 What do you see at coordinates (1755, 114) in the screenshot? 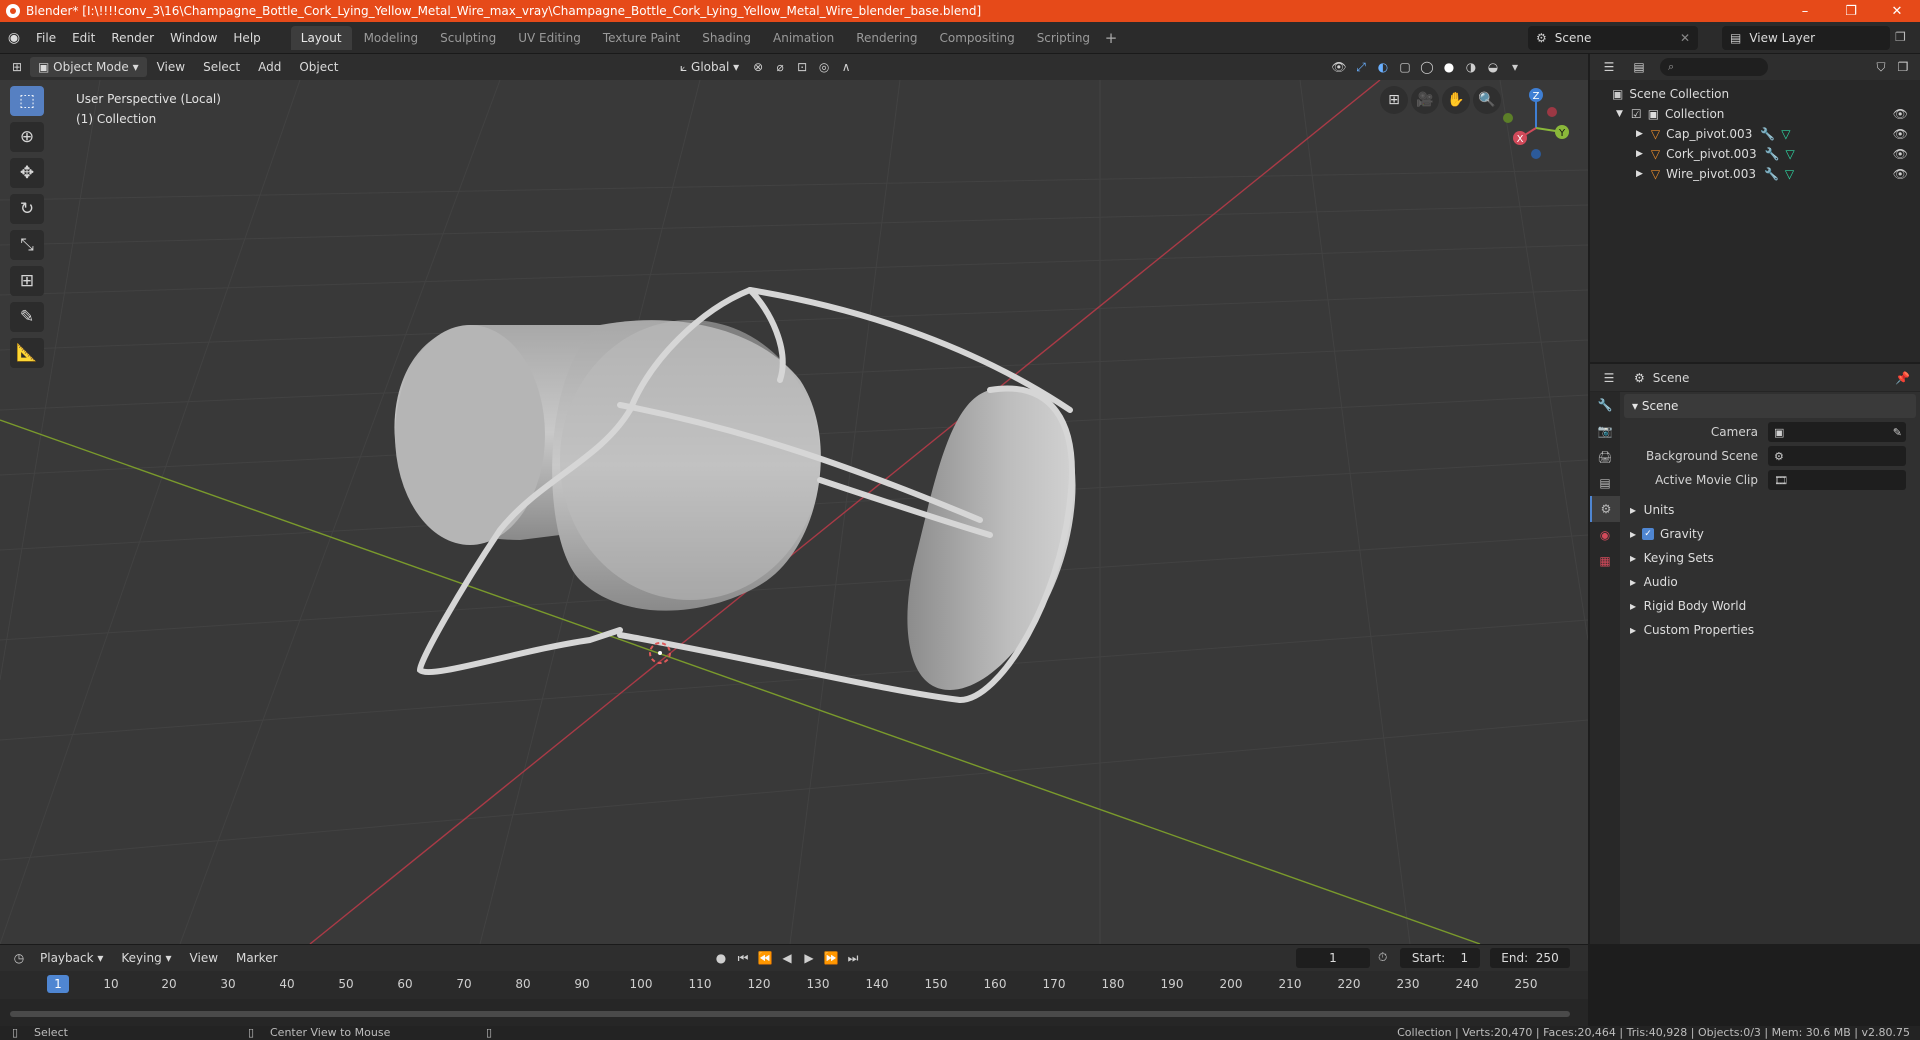
I see `tree-collection: ▼ ☑ ▣ Collection 👁` at bounding box center [1755, 114].